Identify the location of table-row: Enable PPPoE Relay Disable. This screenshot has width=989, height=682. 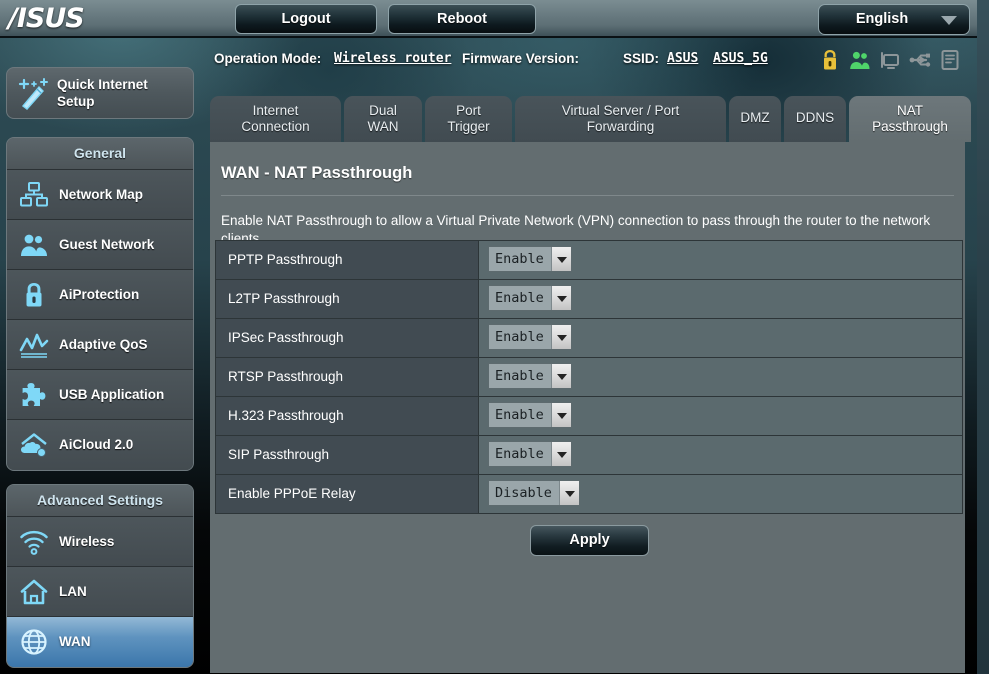
(589, 494).